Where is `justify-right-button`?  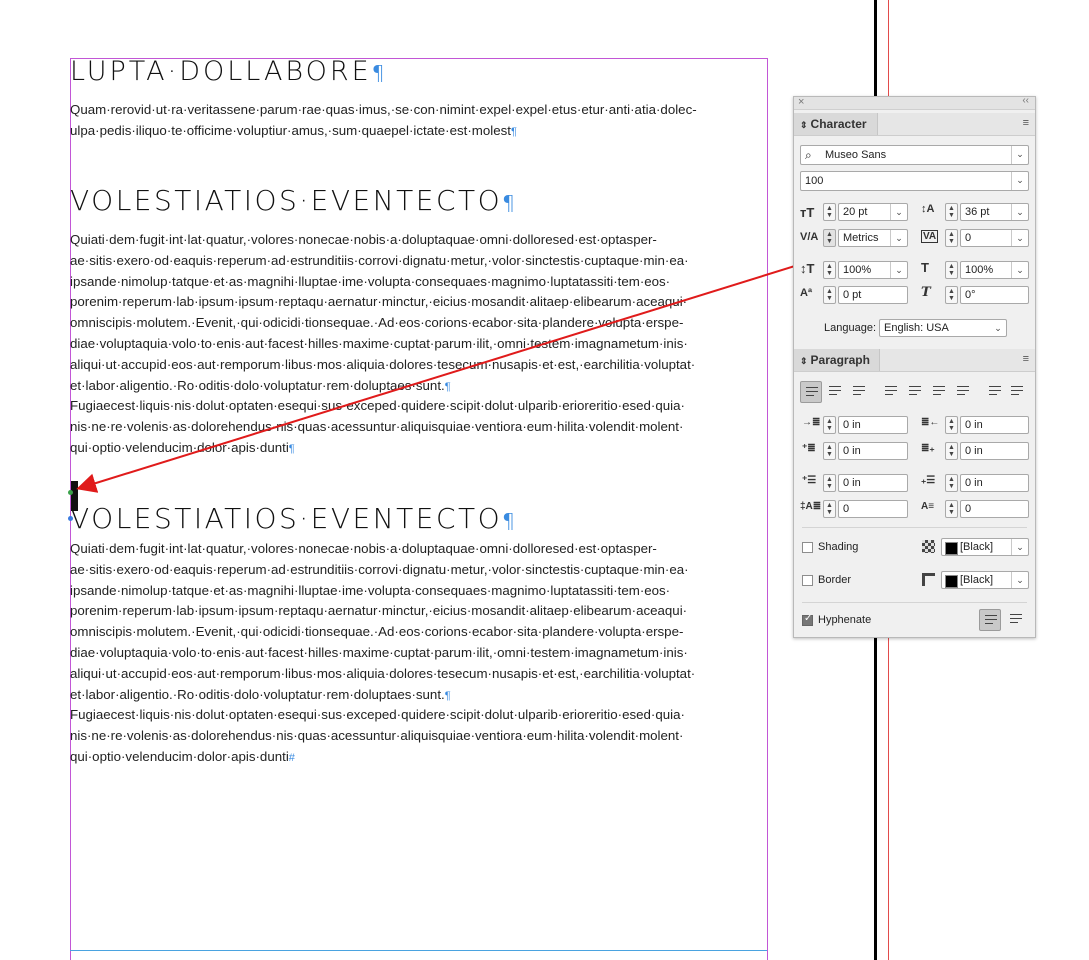
justify-right-button is located at coordinates (939, 392).